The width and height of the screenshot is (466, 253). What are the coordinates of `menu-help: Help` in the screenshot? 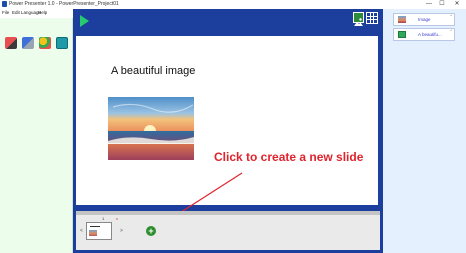 It's located at (42, 12).